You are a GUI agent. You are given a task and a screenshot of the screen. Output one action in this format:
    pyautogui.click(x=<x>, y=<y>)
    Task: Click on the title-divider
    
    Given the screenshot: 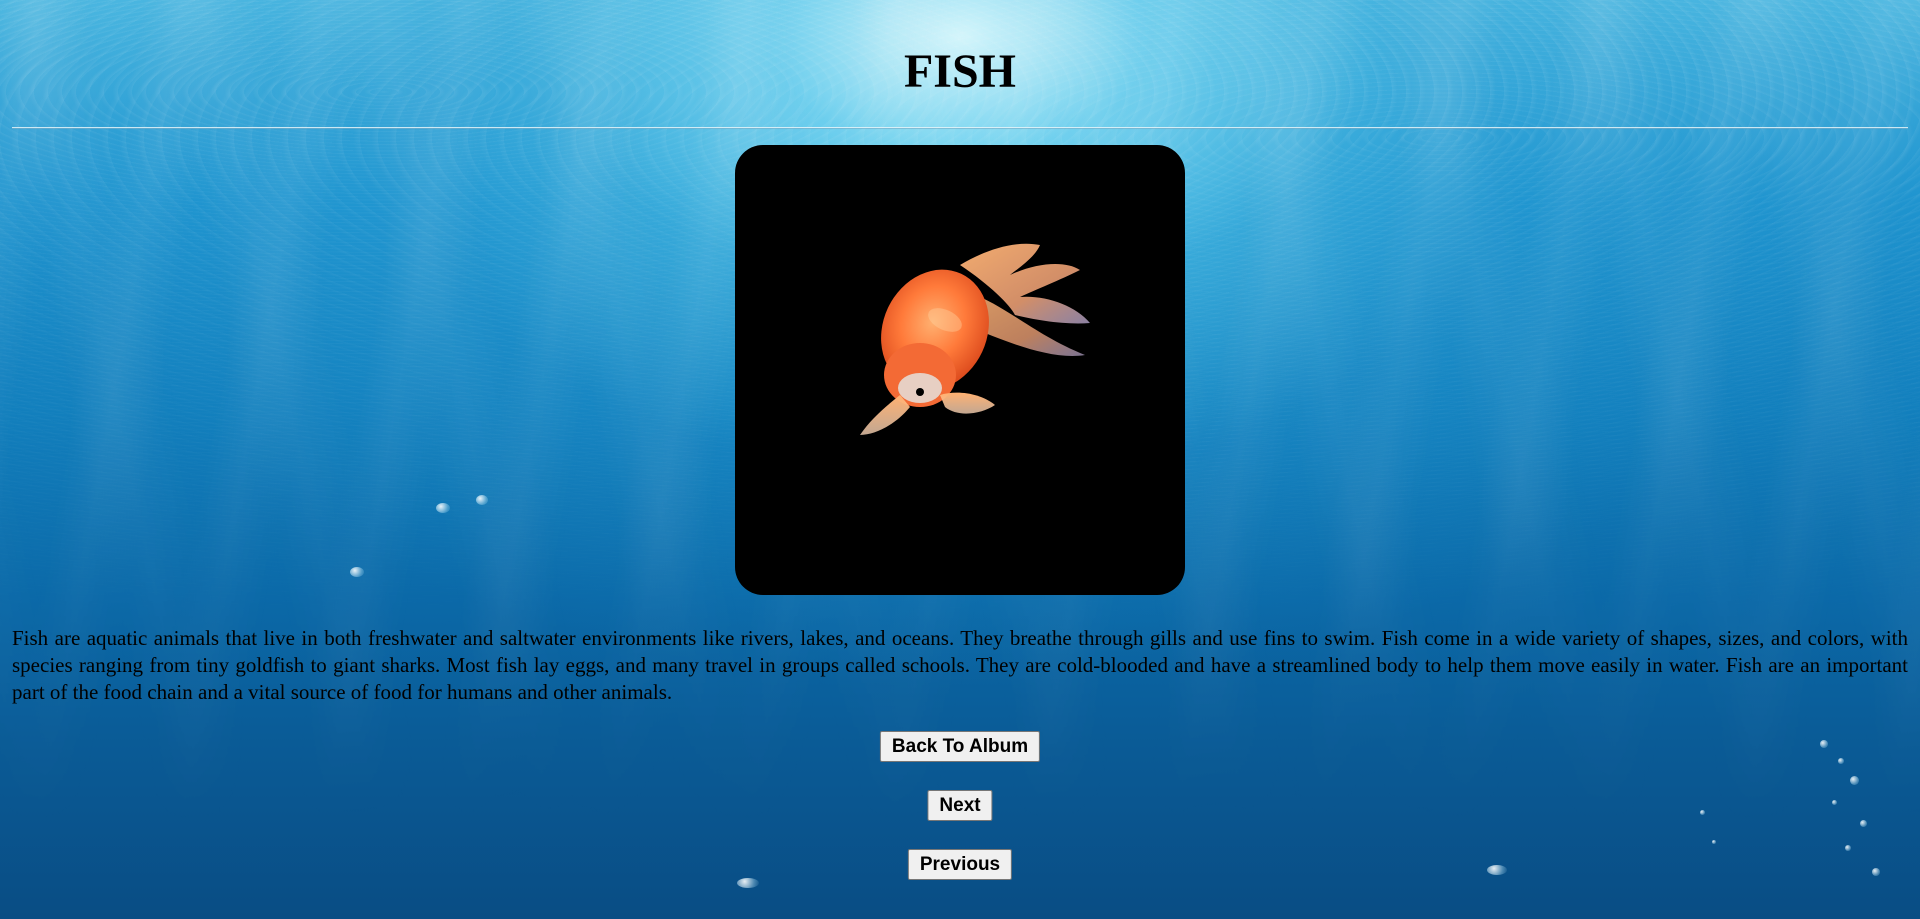 What is the action you would take?
    pyautogui.click(x=960, y=128)
    